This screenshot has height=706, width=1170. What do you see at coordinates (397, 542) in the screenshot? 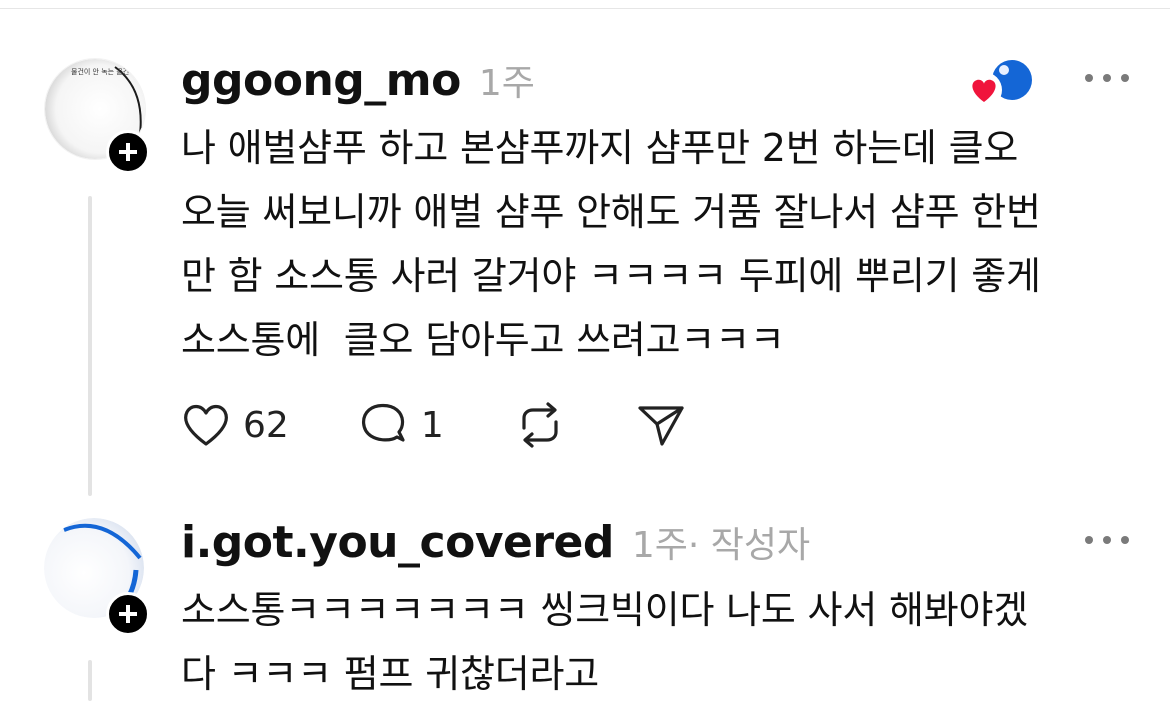
I see `username: i.got.you_covered` at bounding box center [397, 542].